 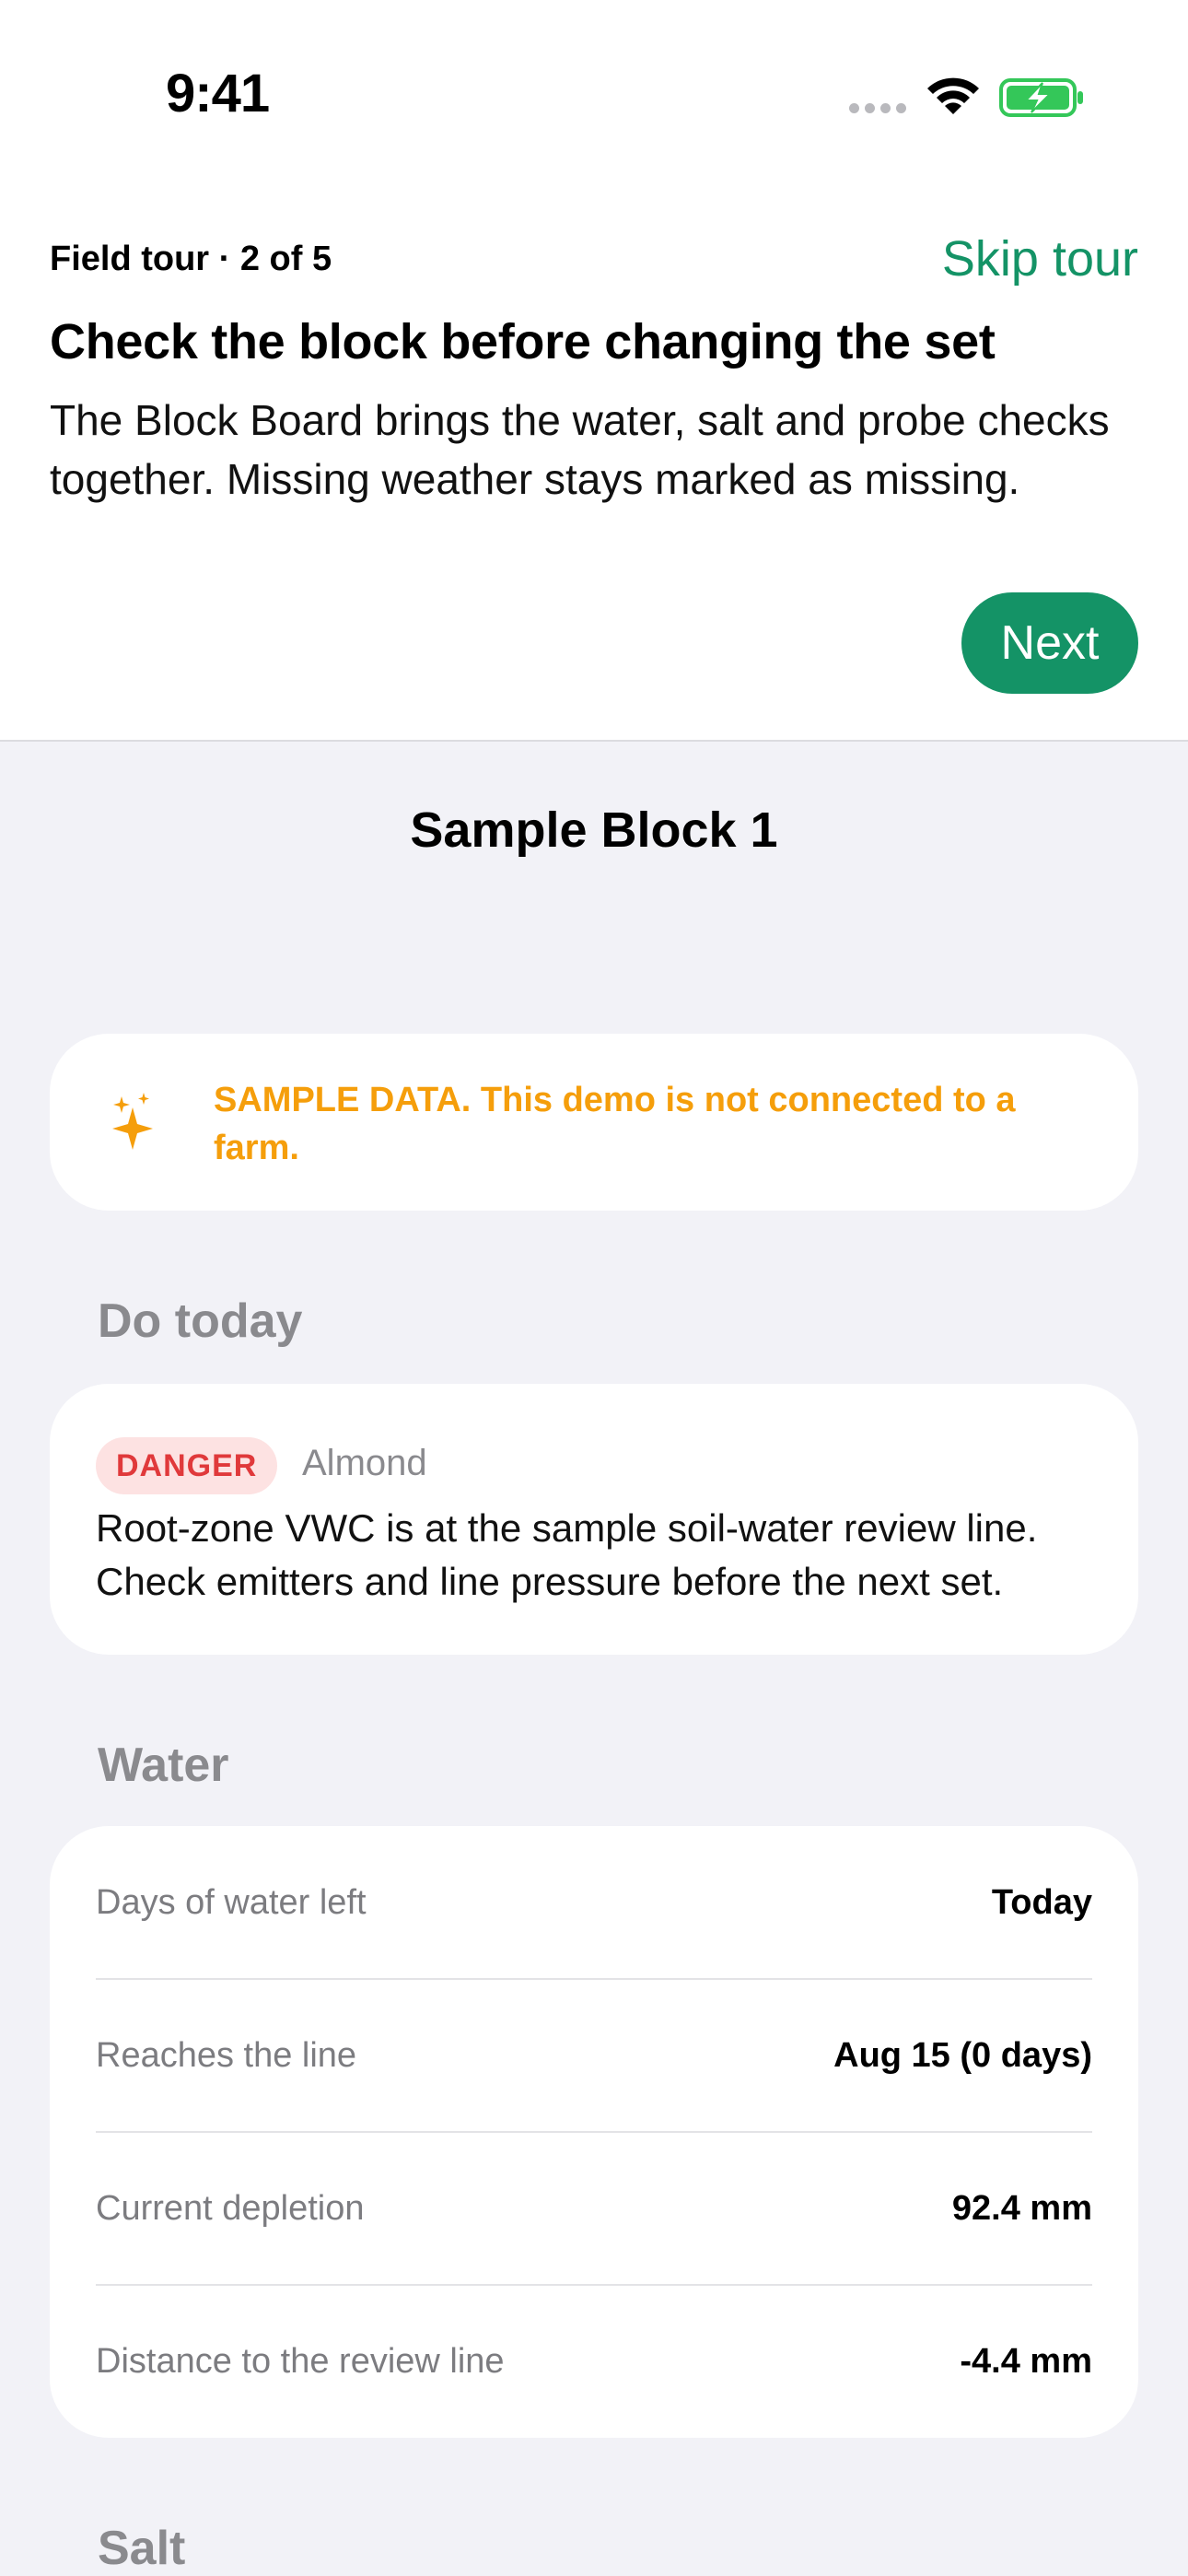 I want to click on battery-charging-icon, so click(x=1041, y=97).